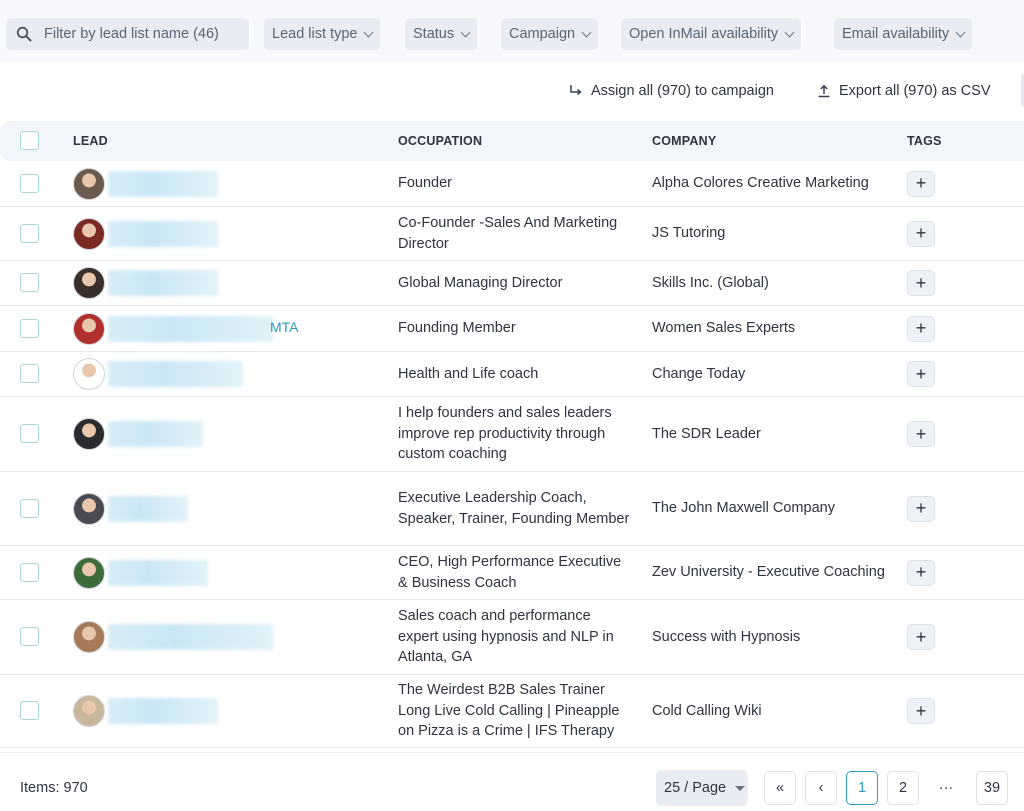 The height and width of the screenshot is (811, 1024). I want to click on open-inmail-filter: Open InMail availability, so click(711, 34).